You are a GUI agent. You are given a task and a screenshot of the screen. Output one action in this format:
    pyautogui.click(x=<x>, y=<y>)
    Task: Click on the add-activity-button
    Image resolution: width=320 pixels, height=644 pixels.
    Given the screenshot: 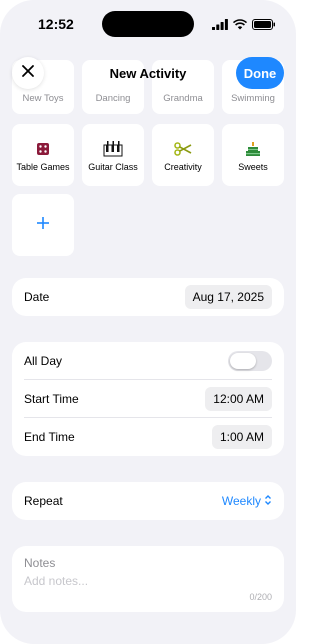 What is the action you would take?
    pyautogui.click(x=43, y=225)
    